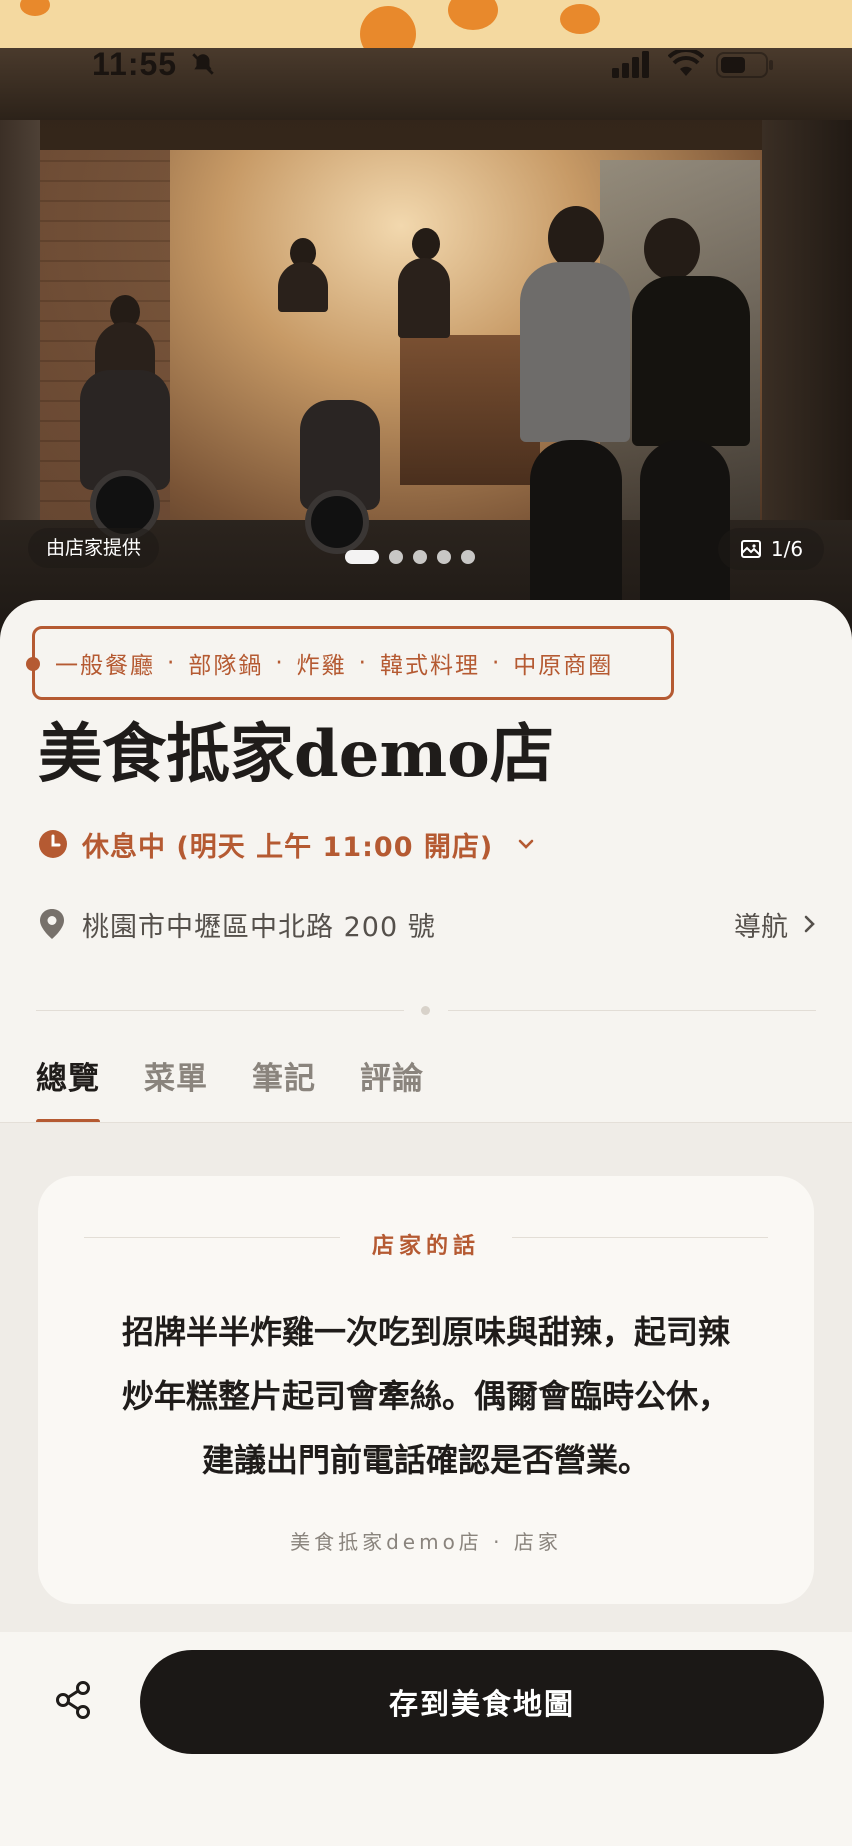 The image size is (852, 1846). Describe the element at coordinates (787, 549) in the screenshot. I see `photo-counter: 1/6` at that location.